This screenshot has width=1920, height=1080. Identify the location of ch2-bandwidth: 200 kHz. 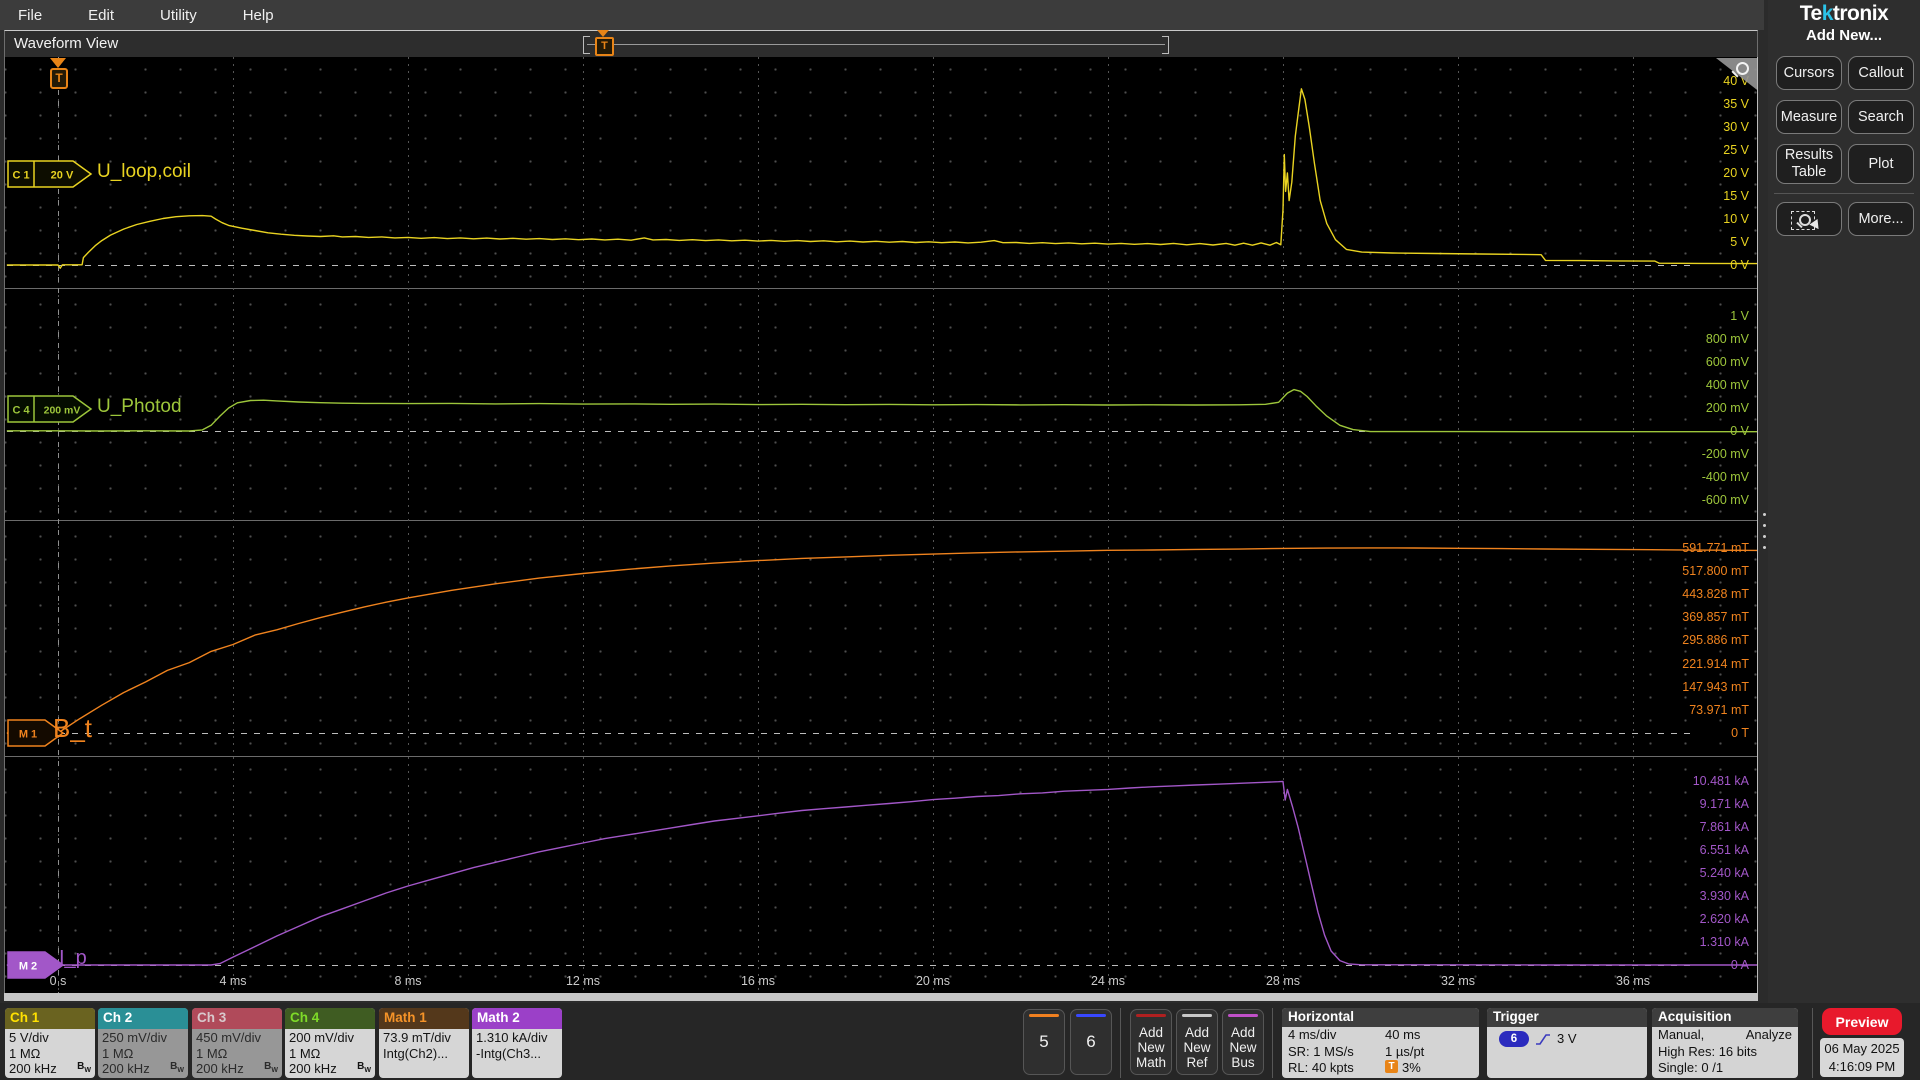
(126, 1068).